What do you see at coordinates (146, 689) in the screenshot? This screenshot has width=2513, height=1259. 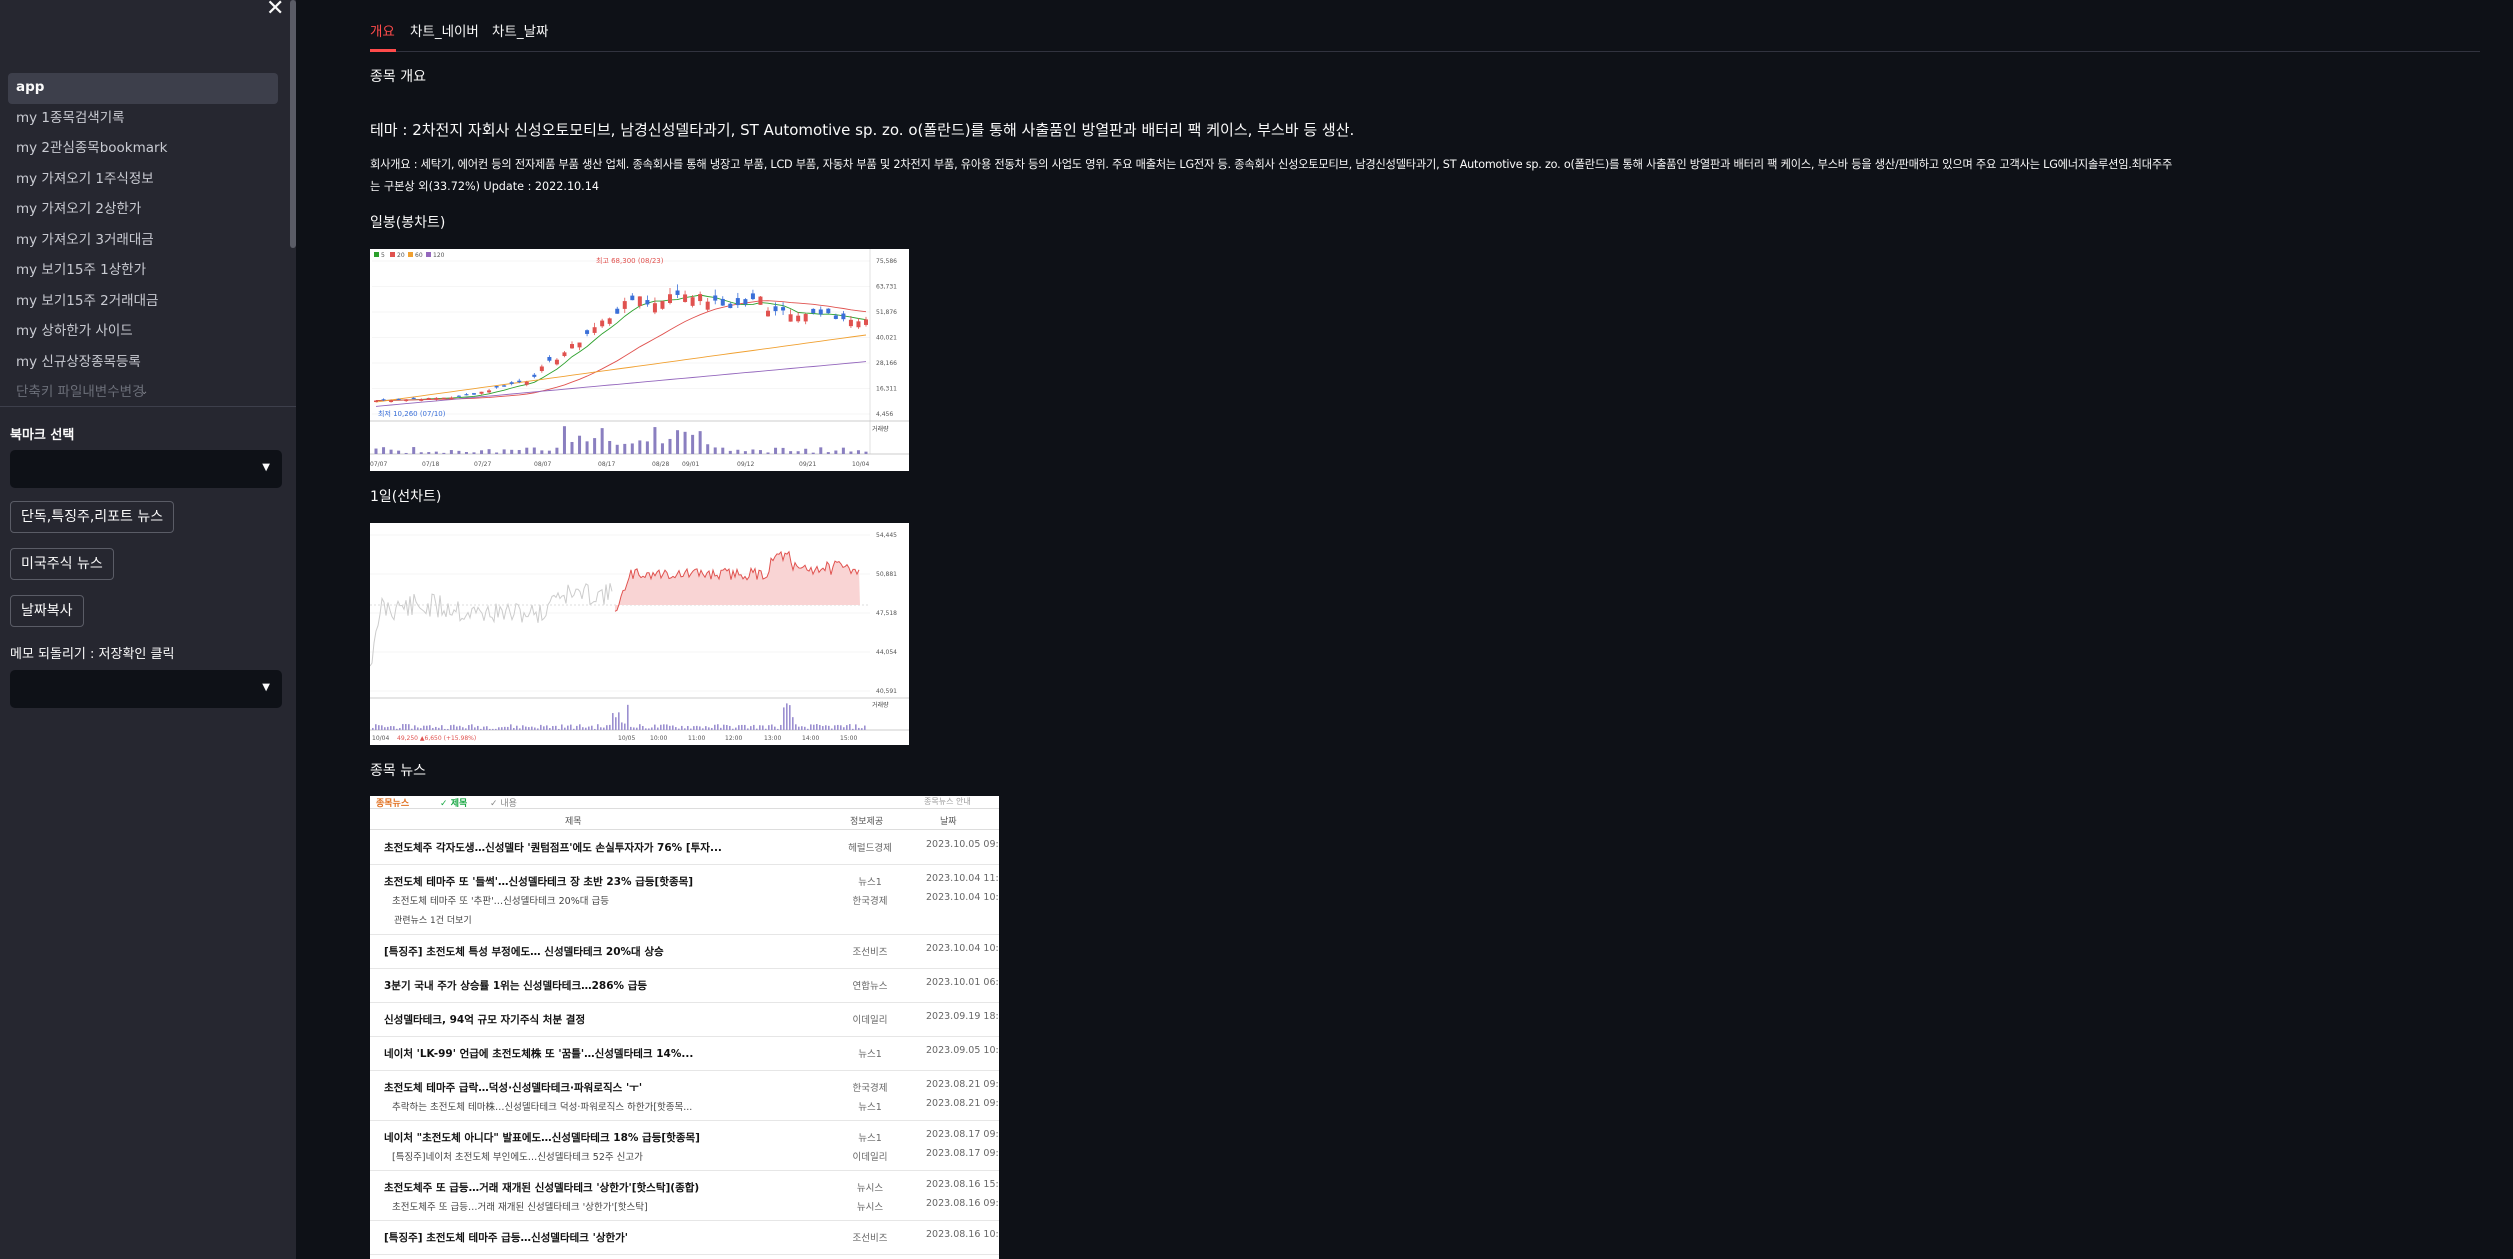 I see `memo-select: ▼` at bounding box center [146, 689].